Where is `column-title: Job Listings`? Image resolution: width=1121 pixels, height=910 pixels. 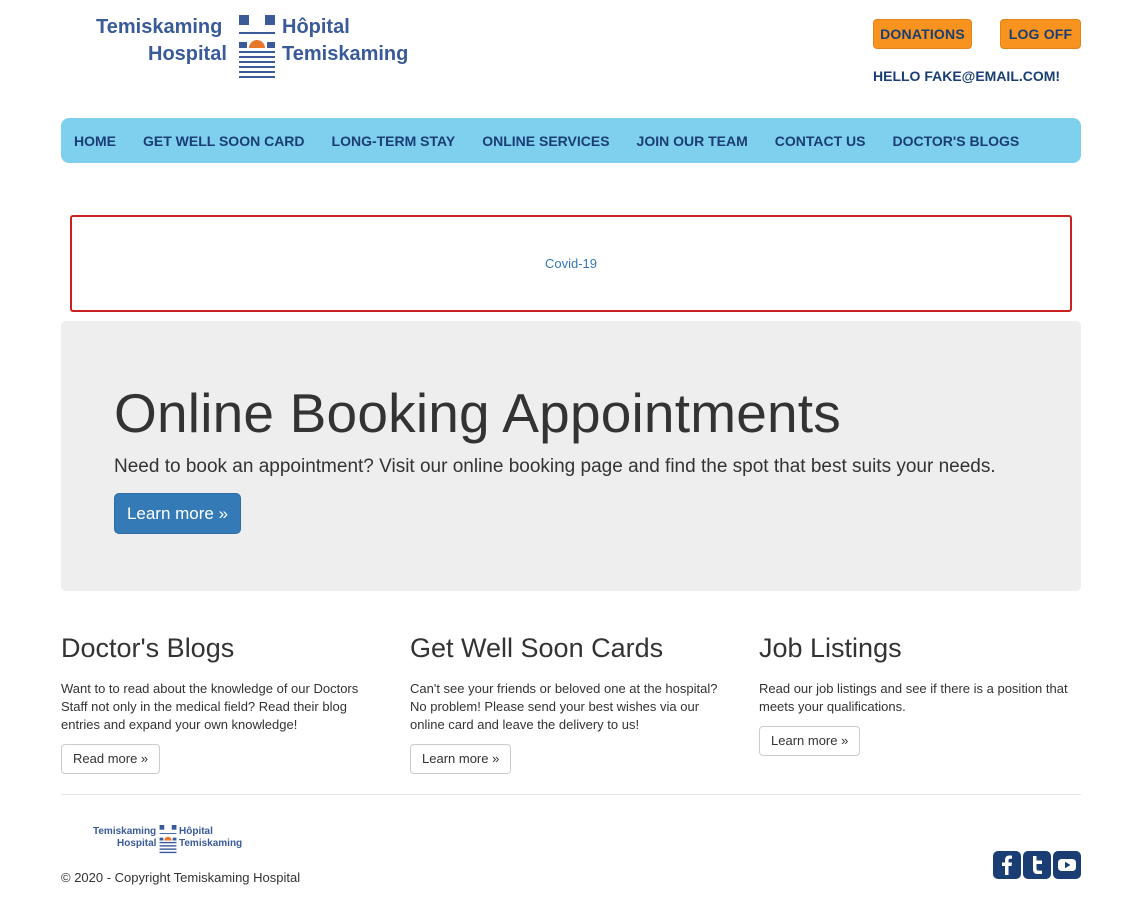
column-title: Job Listings is located at coordinates (830, 648).